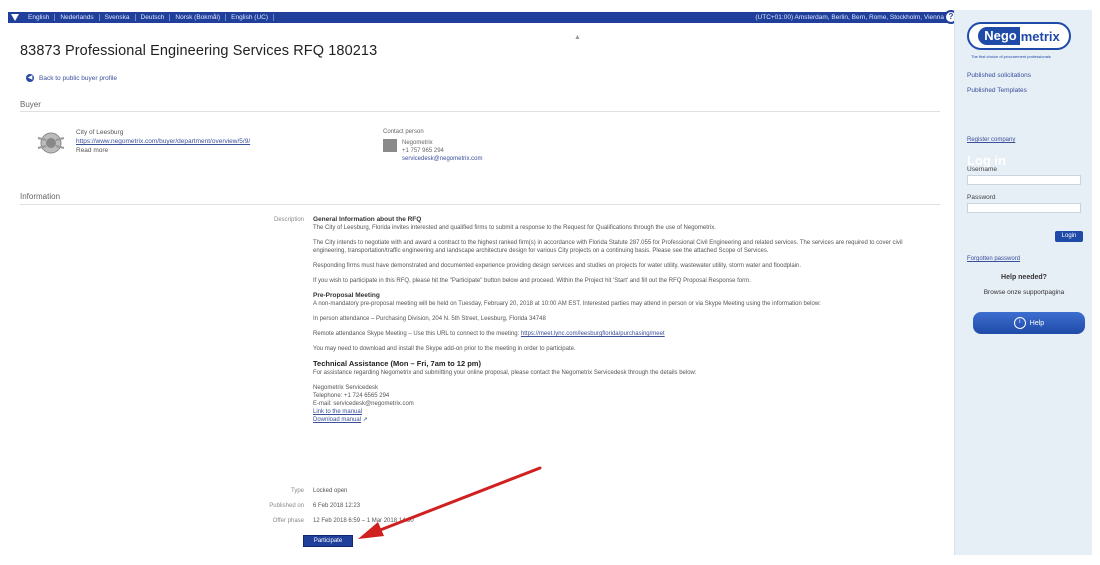  What do you see at coordinates (221, 150) in the screenshot?
I see `buyer-extra: Read more` at bounding box center [221, 150].